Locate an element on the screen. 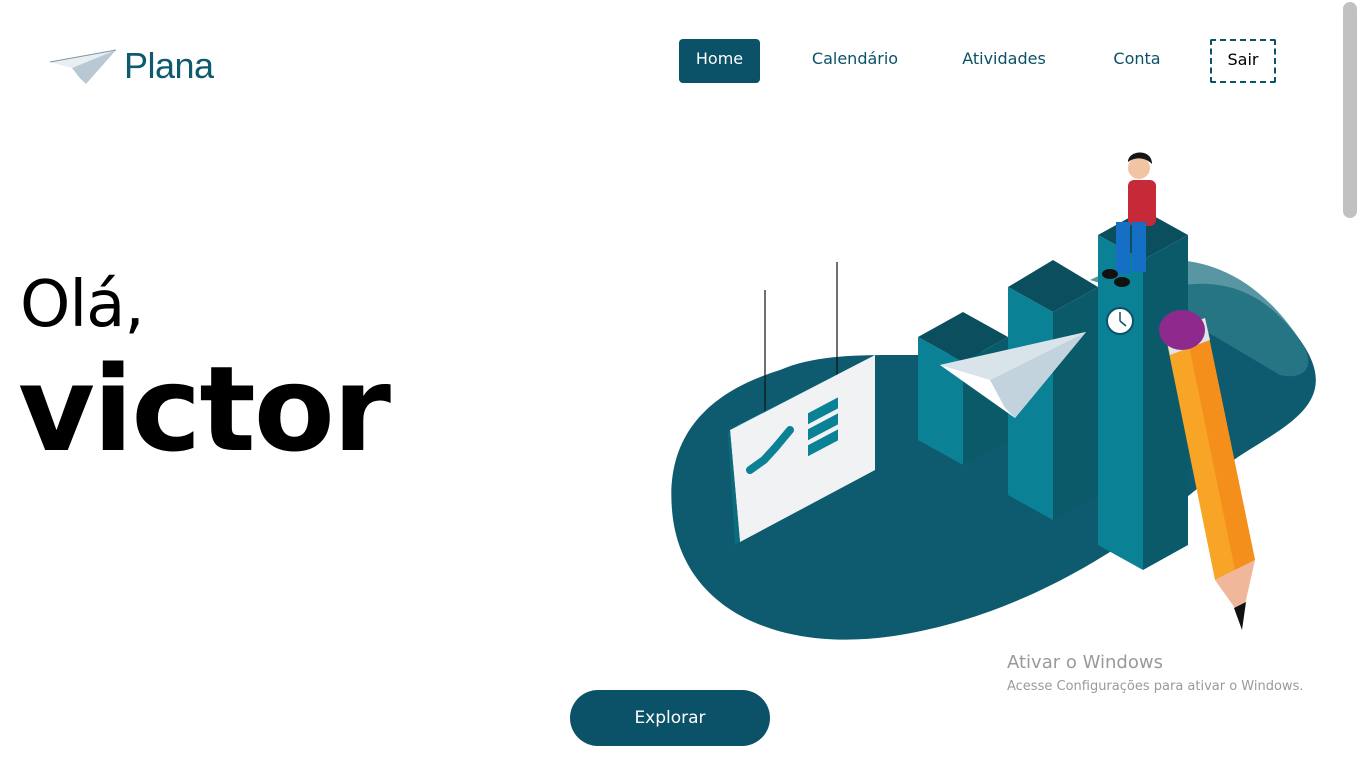 This screenshot has width=1360, height=768. nav-account: Conta is located at coordinates (1137, 61).